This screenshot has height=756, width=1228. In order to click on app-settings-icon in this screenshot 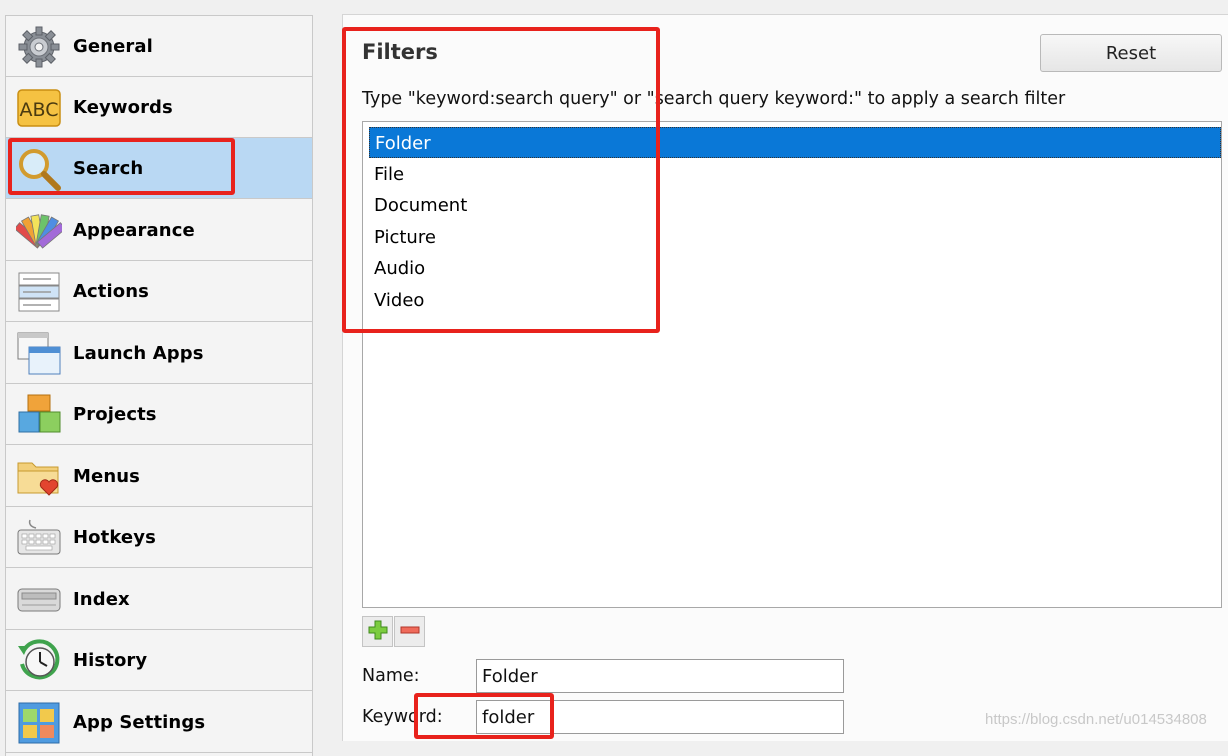, I will do `click(39, 723)`.